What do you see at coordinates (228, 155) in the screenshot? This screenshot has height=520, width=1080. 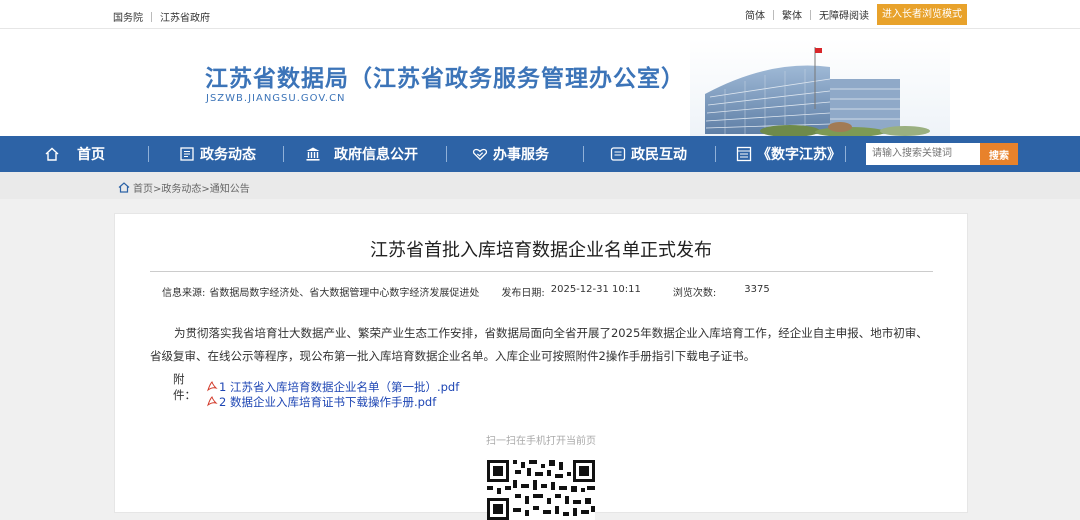 I see `nav-label: 政务动态` at bounding box center [228, 155].